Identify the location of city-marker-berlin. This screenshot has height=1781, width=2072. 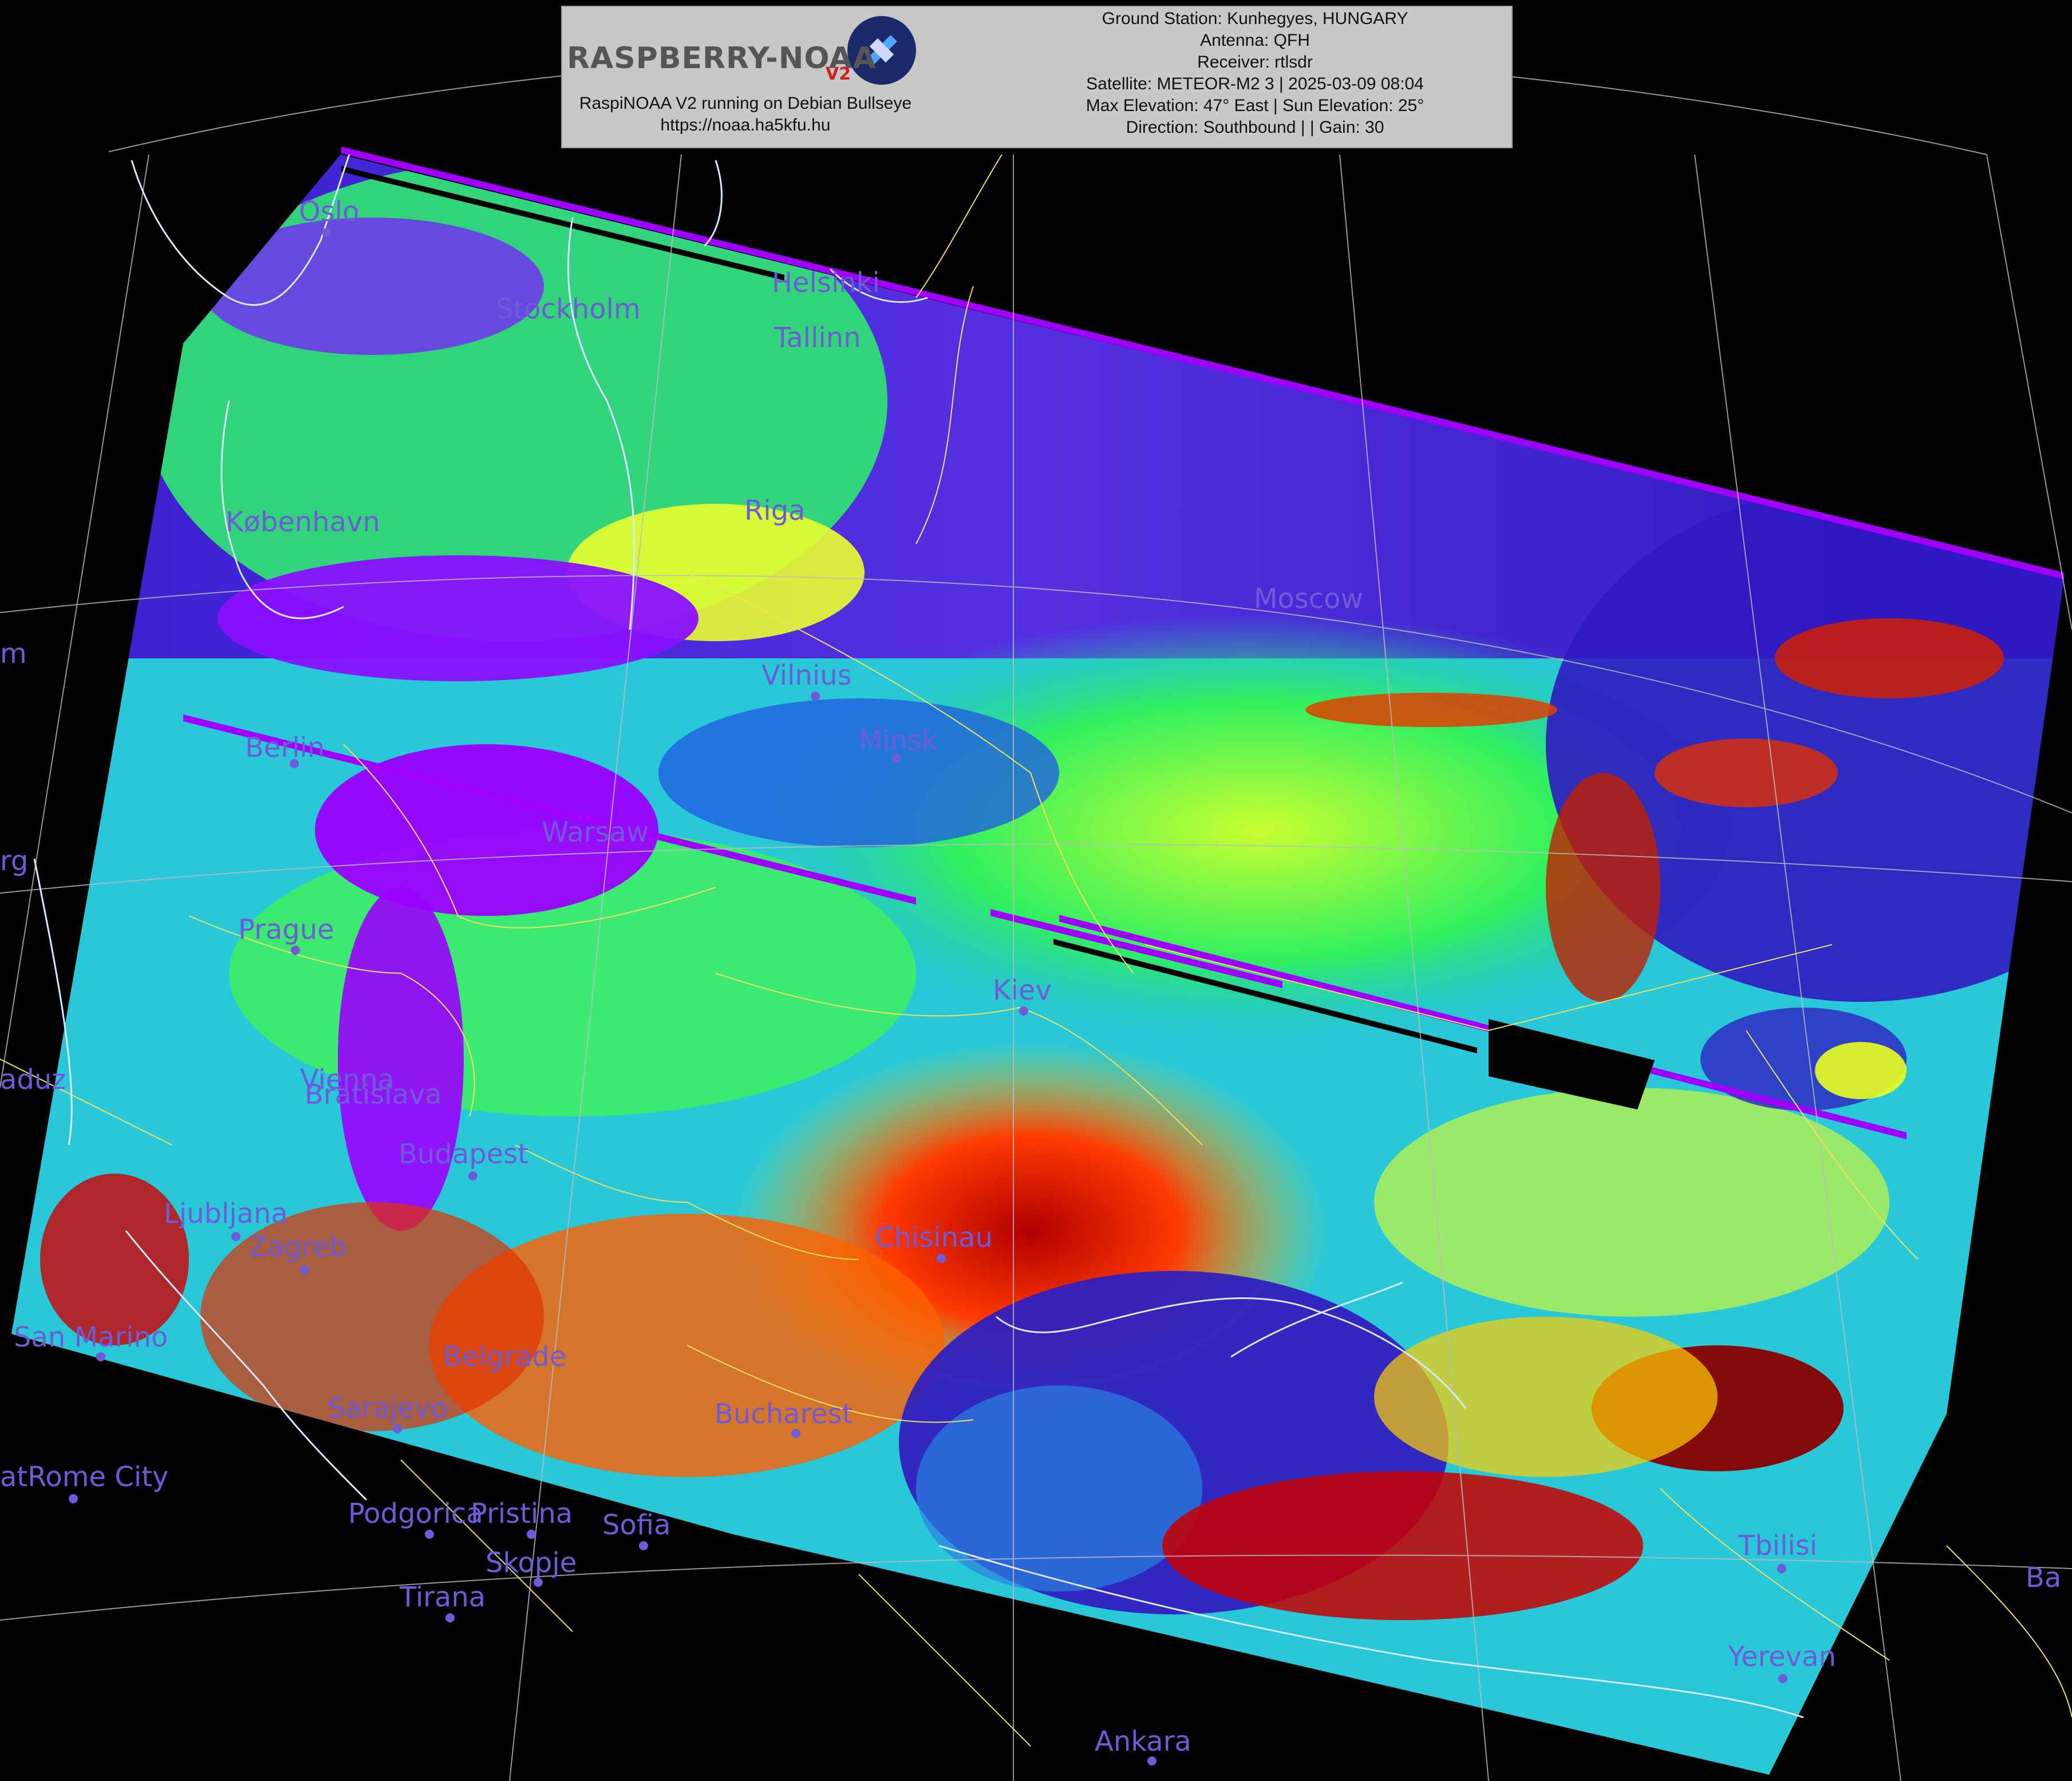
(294, 764).